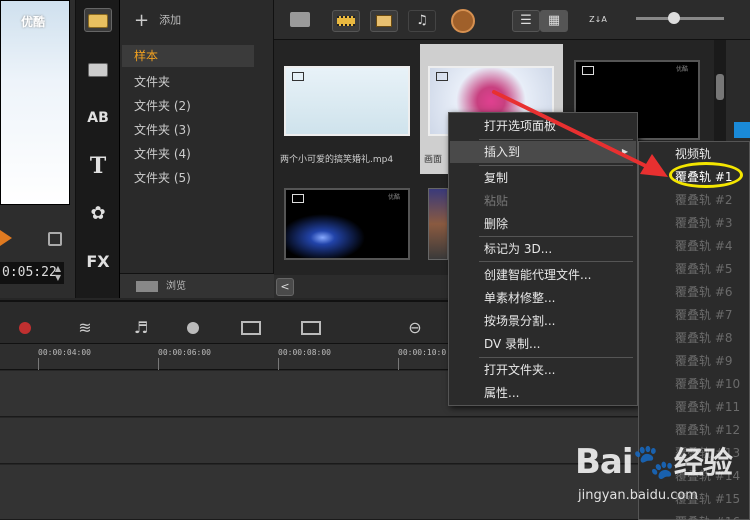 Image resolution: width=750 pixels, height=520 pixels. I want to click on ruler-tick-label: 00:00:10:0, so click(422, 352).